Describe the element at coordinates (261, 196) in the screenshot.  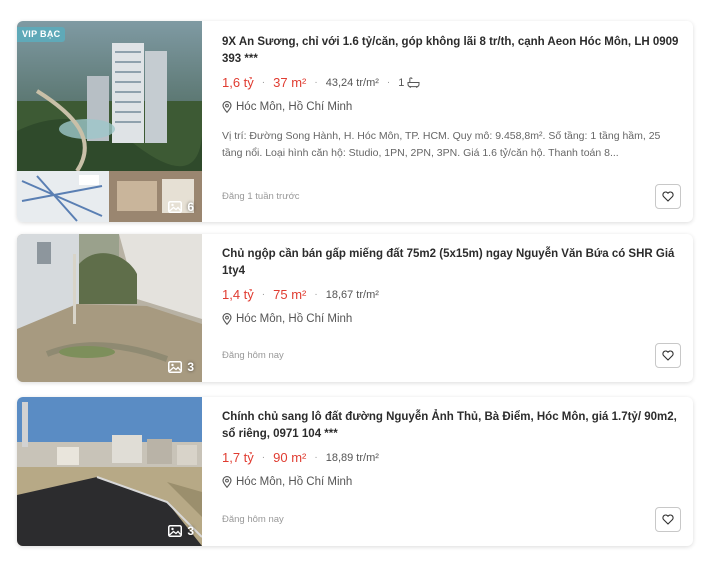
I see `posted-time: Đăng 1 tuần trước` at that location.